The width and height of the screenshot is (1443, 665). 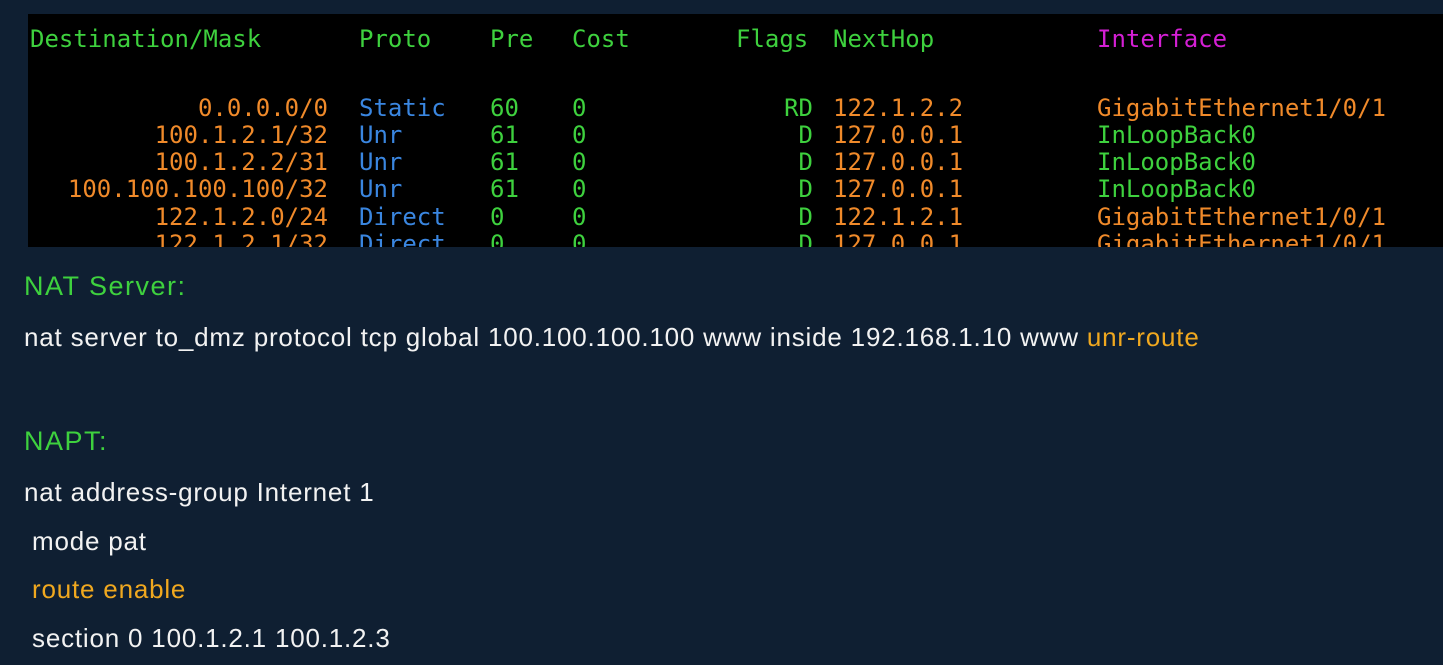 I want to click on napt-heading: NAPT:, so click(x=66, y=441).